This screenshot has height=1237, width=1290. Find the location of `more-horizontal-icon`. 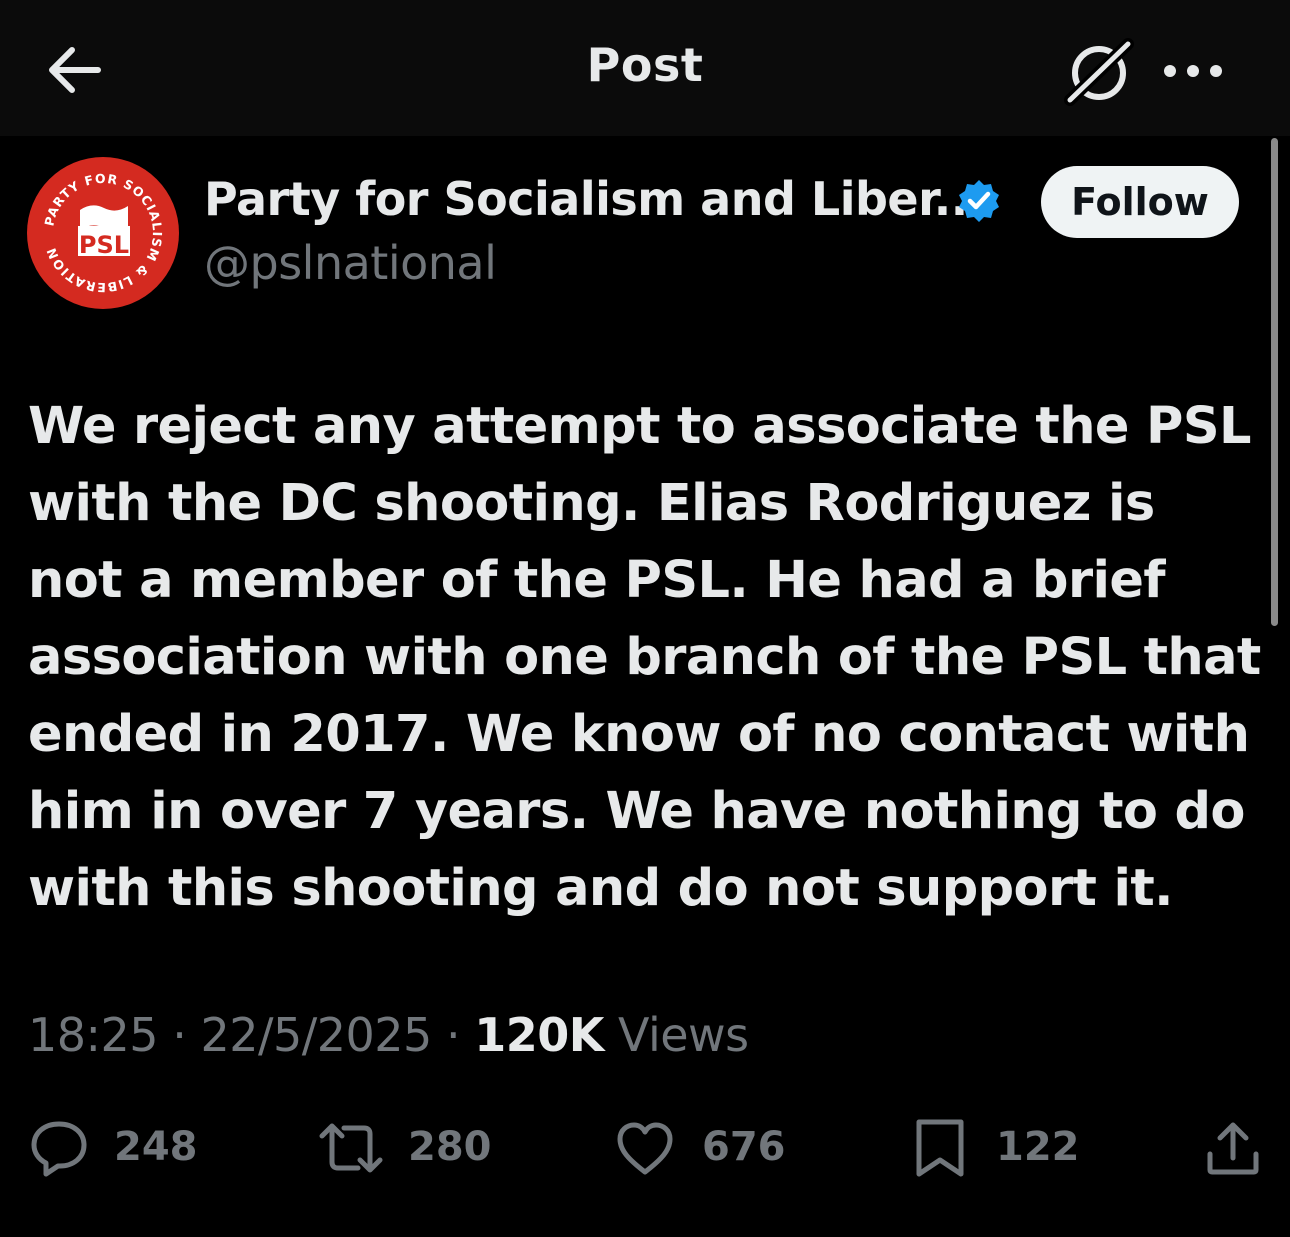

more-horizontal-icon is located at coordinates (1193, 71).